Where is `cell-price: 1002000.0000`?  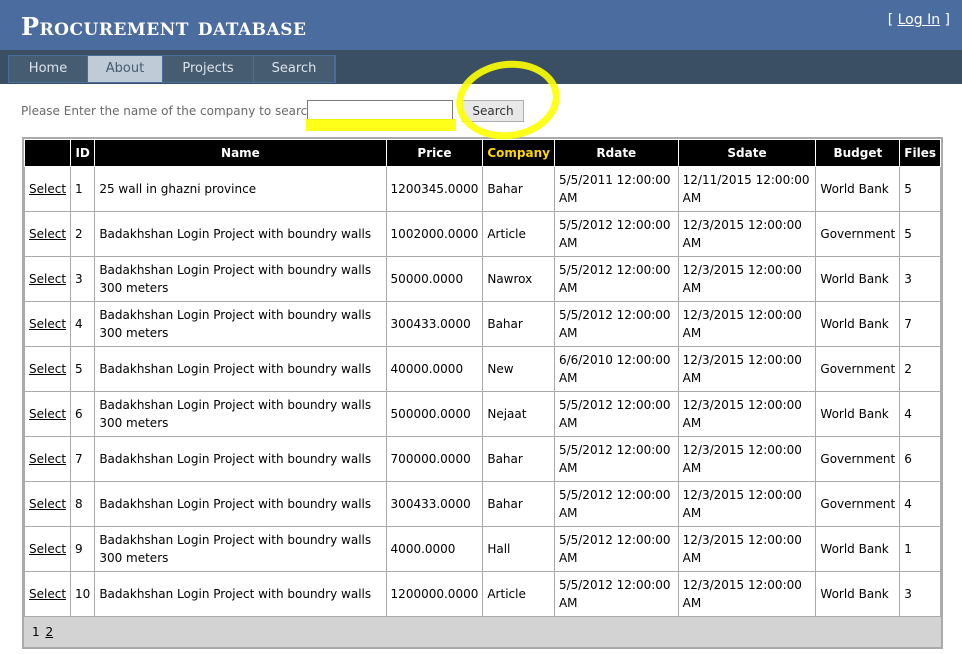 cell-price: 1002000.0000 is located at coordinates (434, 234).